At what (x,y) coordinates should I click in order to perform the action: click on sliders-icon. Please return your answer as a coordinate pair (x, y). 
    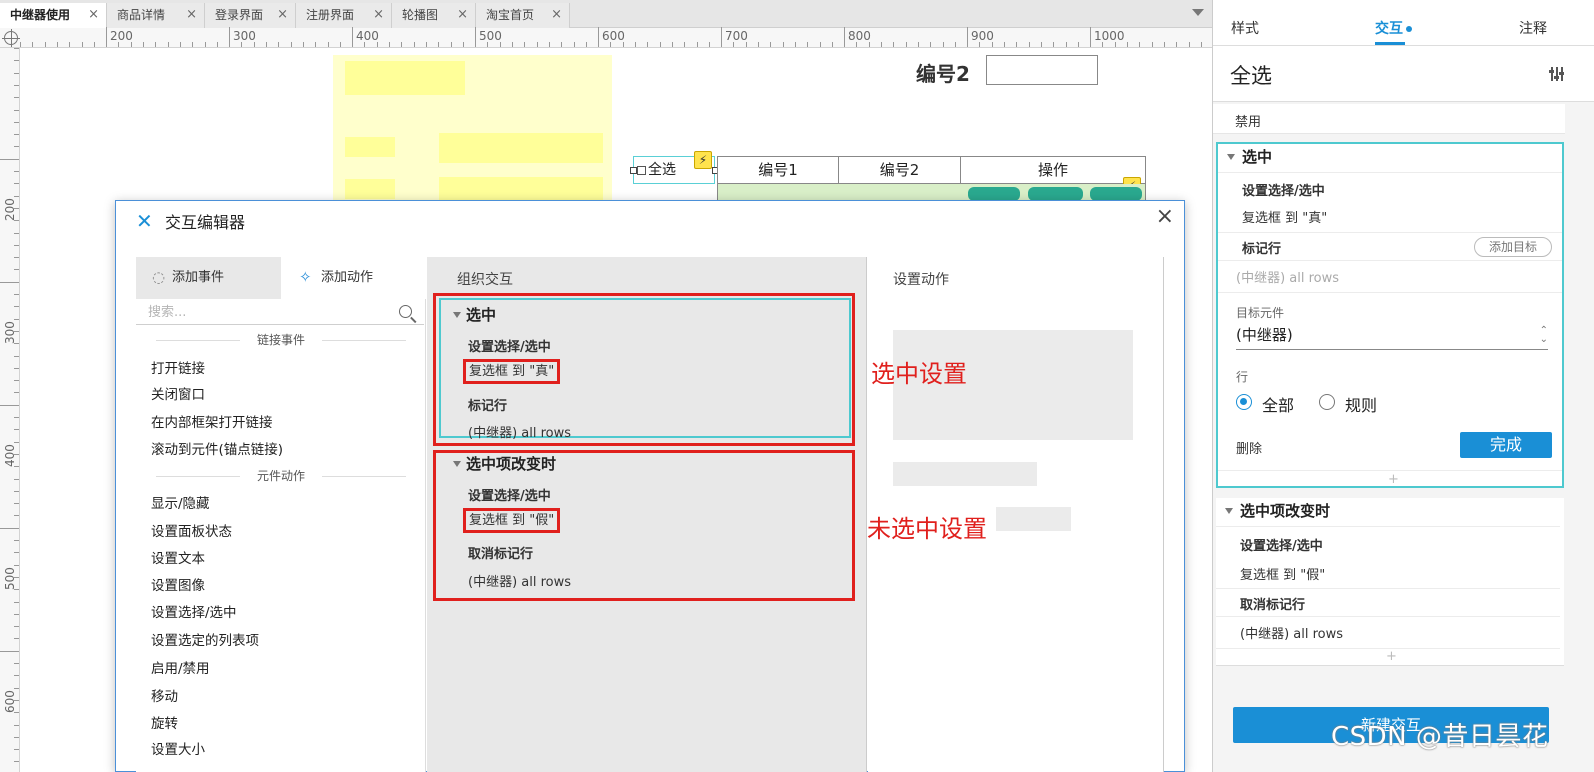
    Looking at the image, I should click on (1557, 74).